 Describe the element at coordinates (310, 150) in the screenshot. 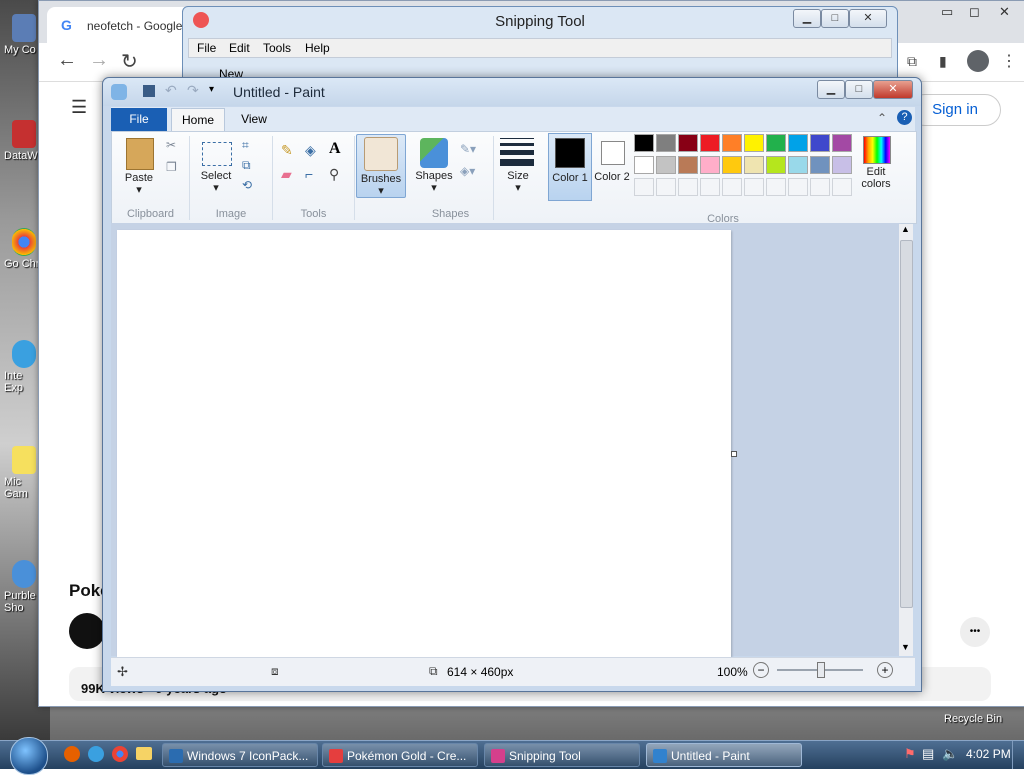

I see `fill-icon: ◈` at that location.